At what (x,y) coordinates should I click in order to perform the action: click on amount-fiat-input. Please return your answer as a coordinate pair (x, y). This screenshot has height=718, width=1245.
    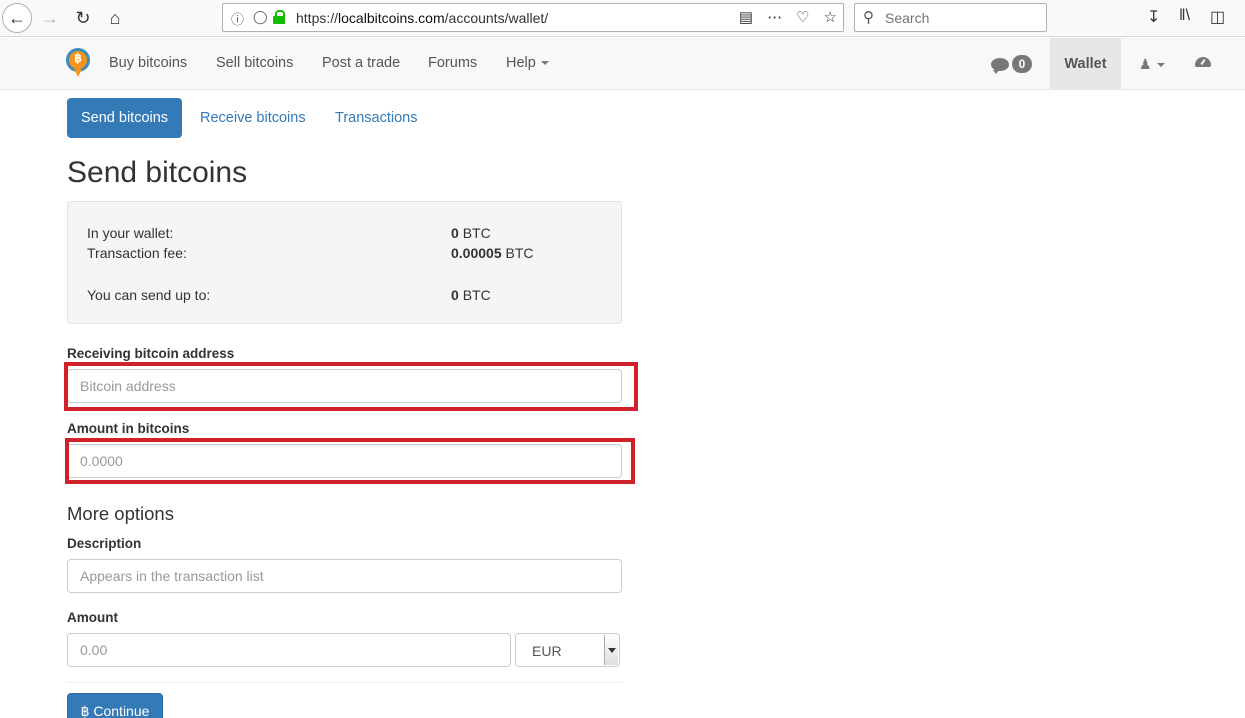
    Looking at the image, I should click on (289, 650).